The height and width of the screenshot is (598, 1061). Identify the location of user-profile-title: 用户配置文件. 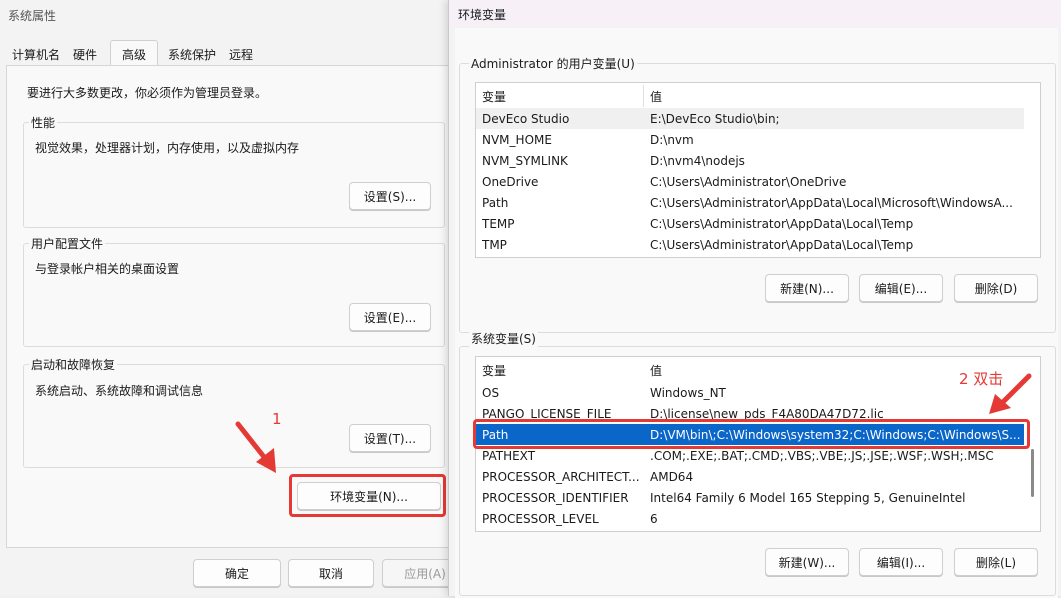
(67, 243).